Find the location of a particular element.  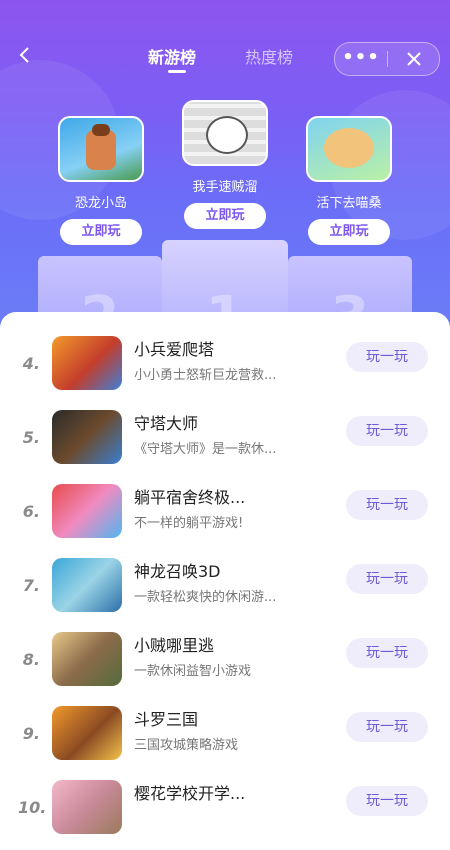

rank-number: 9. is located at coordinates (31, 733).